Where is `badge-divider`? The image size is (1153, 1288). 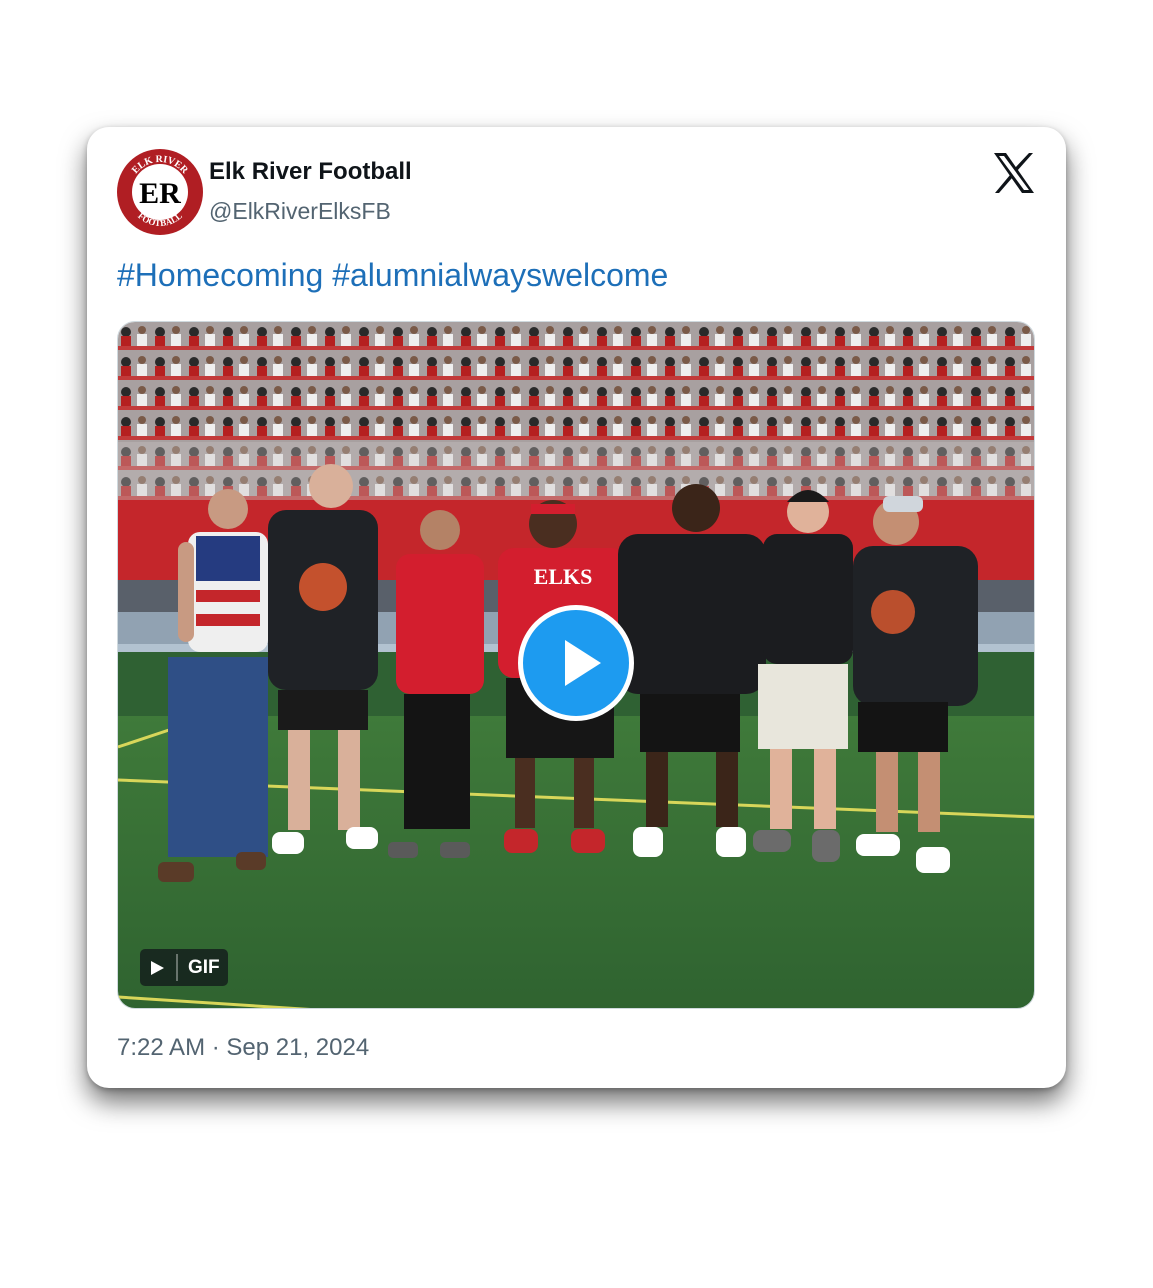
badge-divider is located at coordinates (177, 967).